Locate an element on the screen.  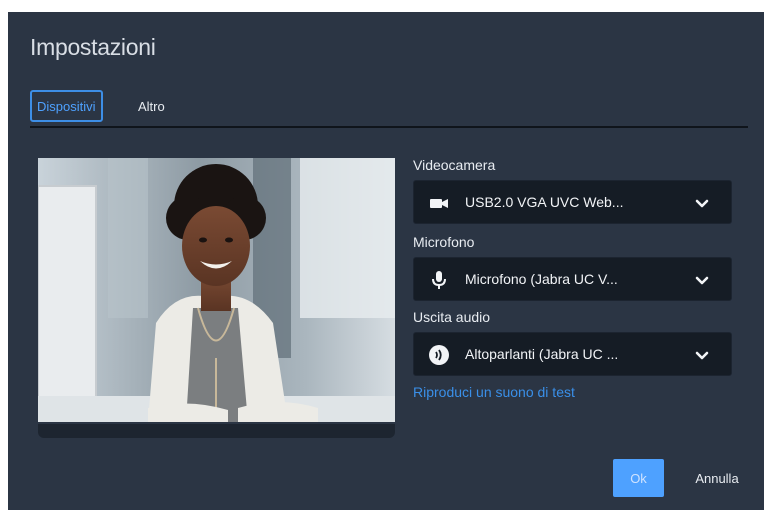
tab-devices: Dispositivi is located at coordinates (66, 106).